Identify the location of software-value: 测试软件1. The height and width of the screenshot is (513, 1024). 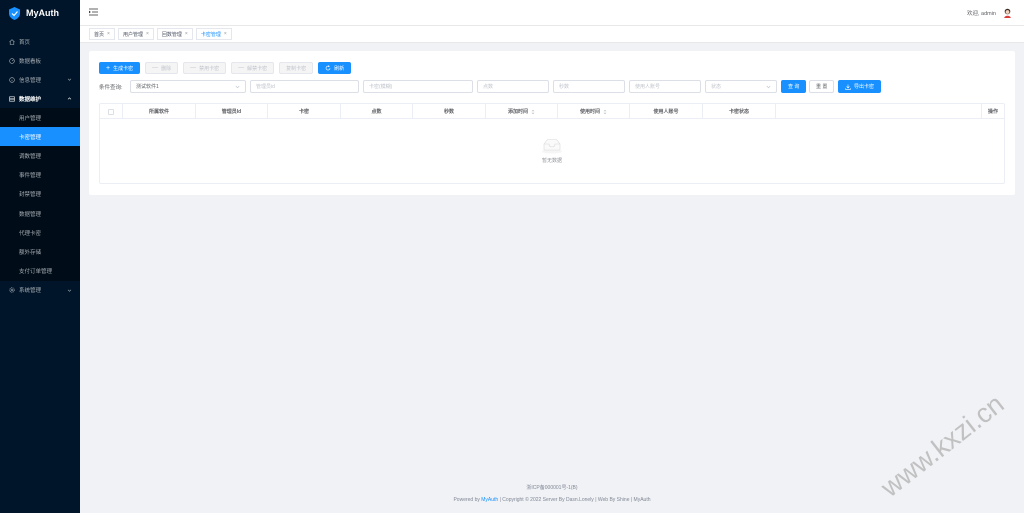
(147, 87).